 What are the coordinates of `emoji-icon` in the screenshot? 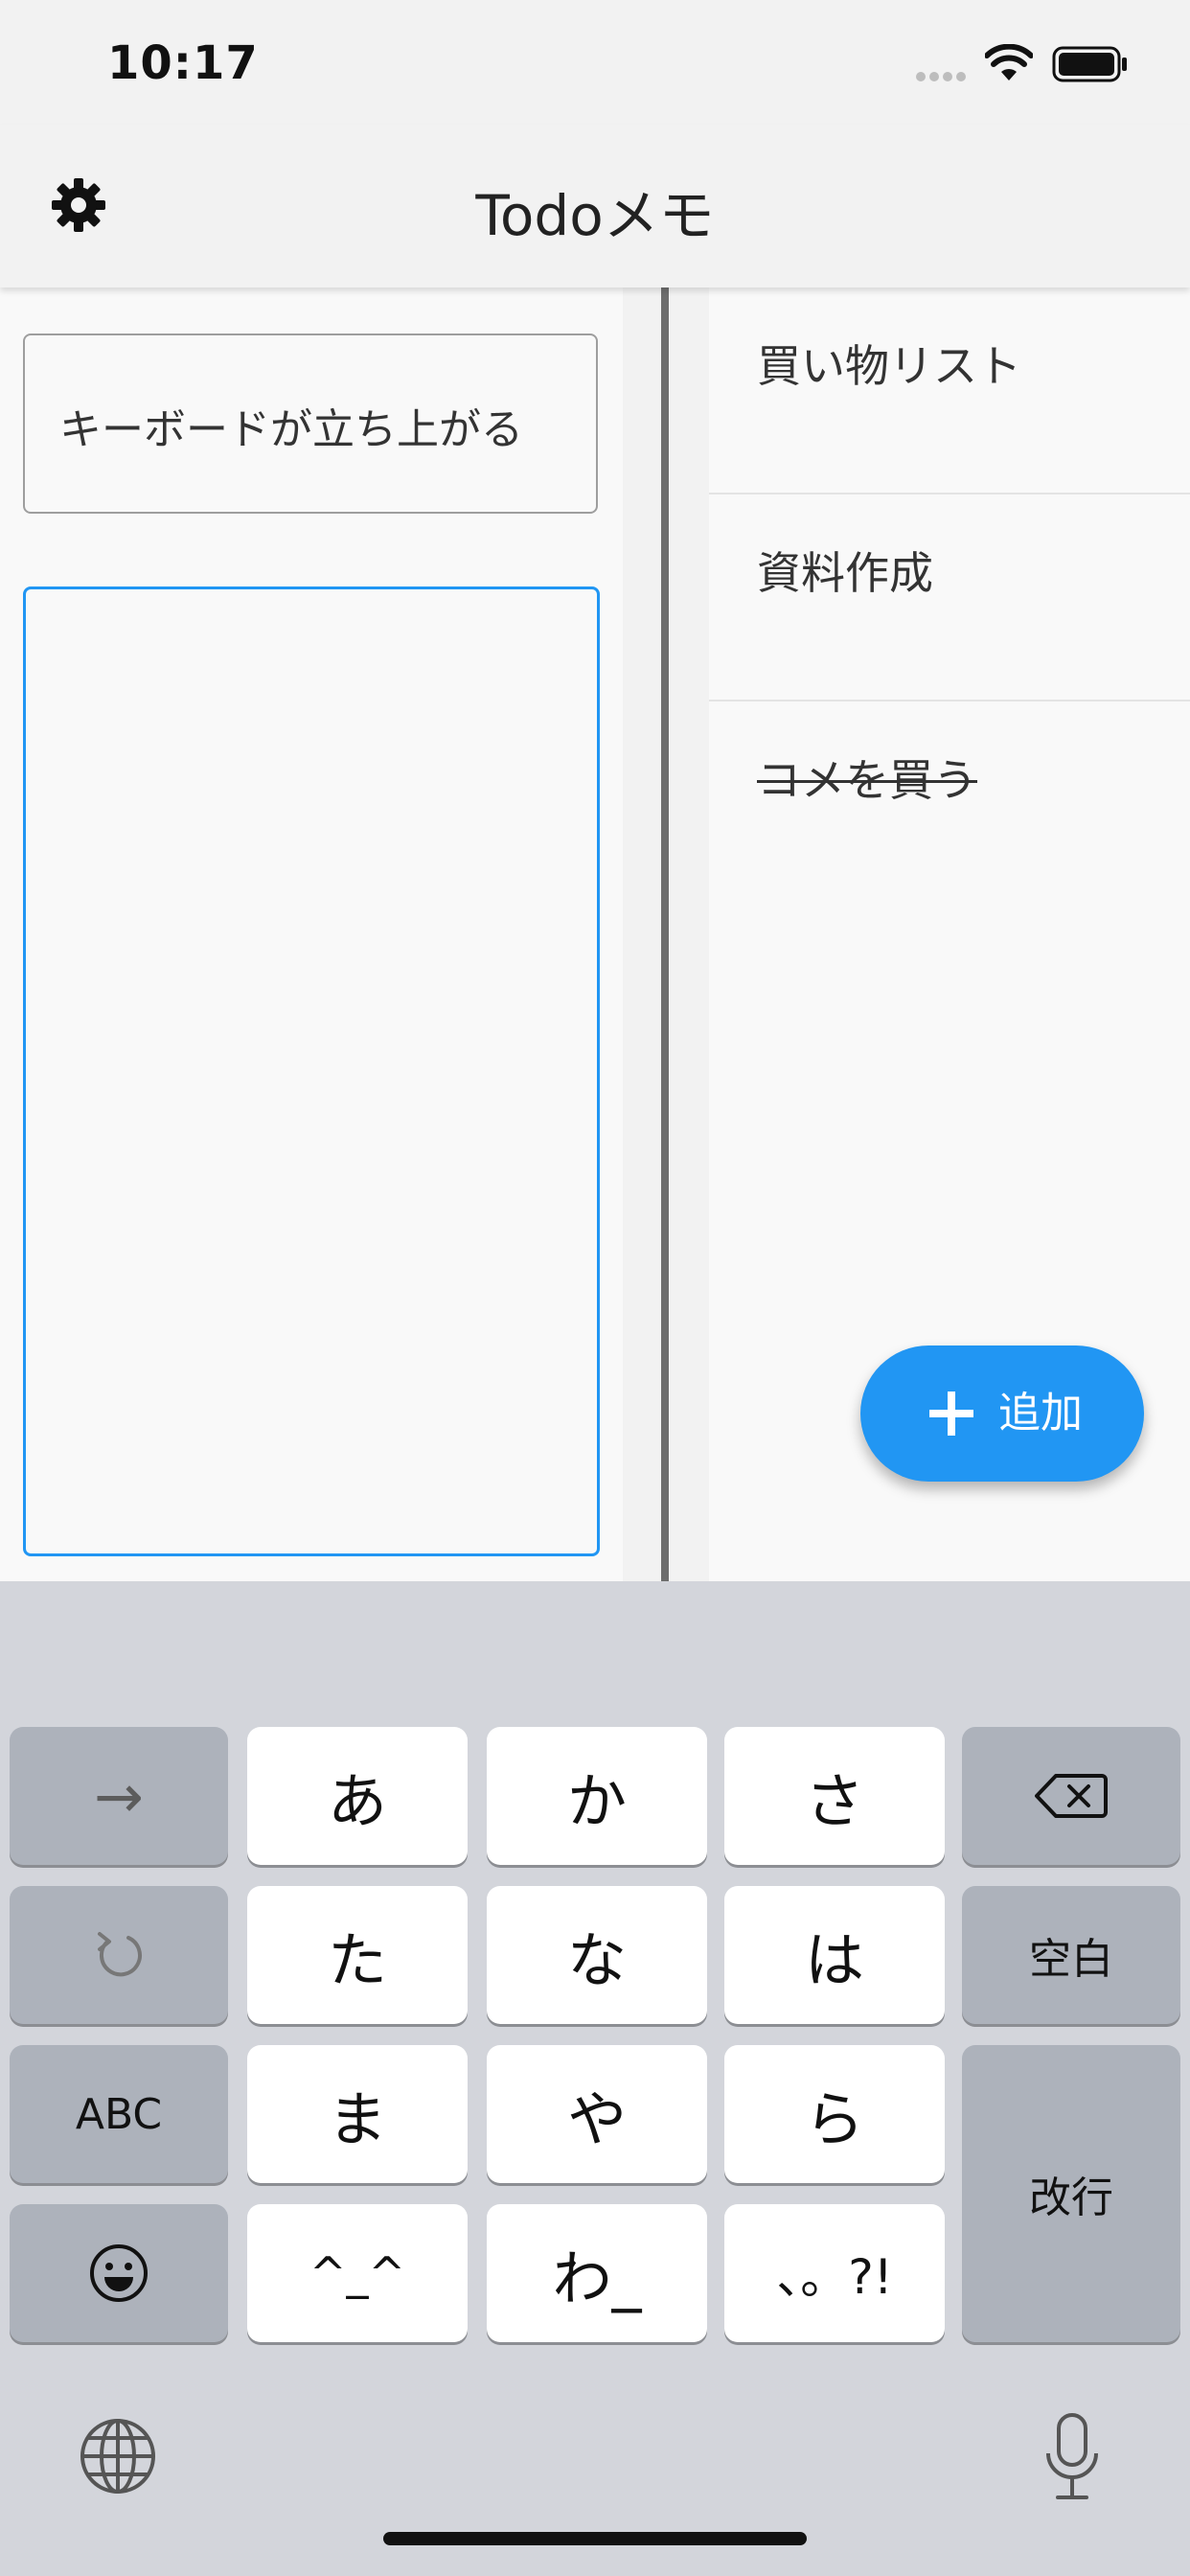 It's located at (119, 2273).